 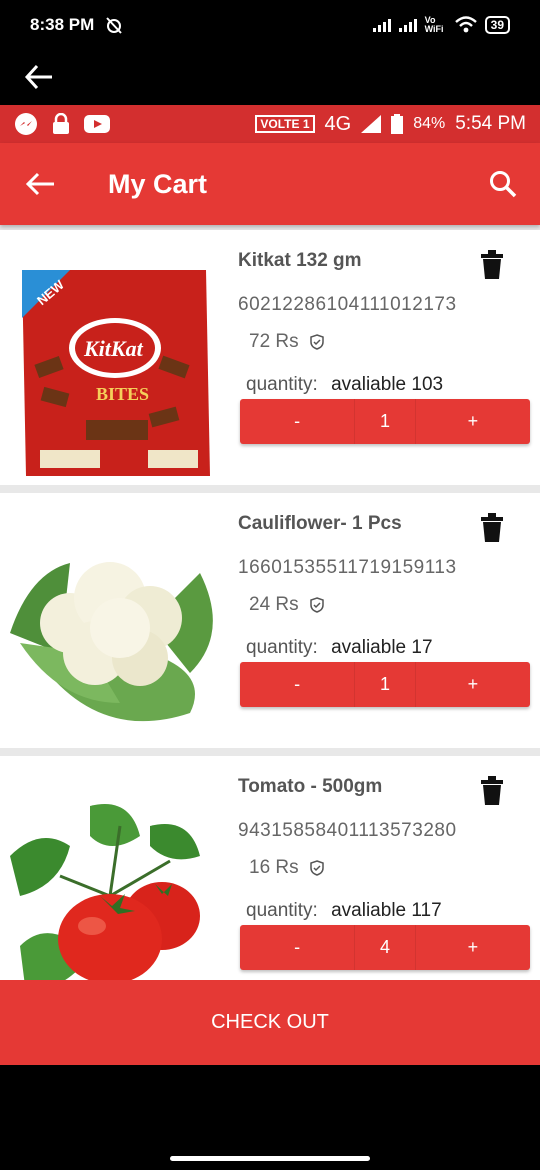 What do you see at coordinates (347, 304) in the screenshot?
I see `product-code: 60212286104111012173` at bounding box center [347, 304].